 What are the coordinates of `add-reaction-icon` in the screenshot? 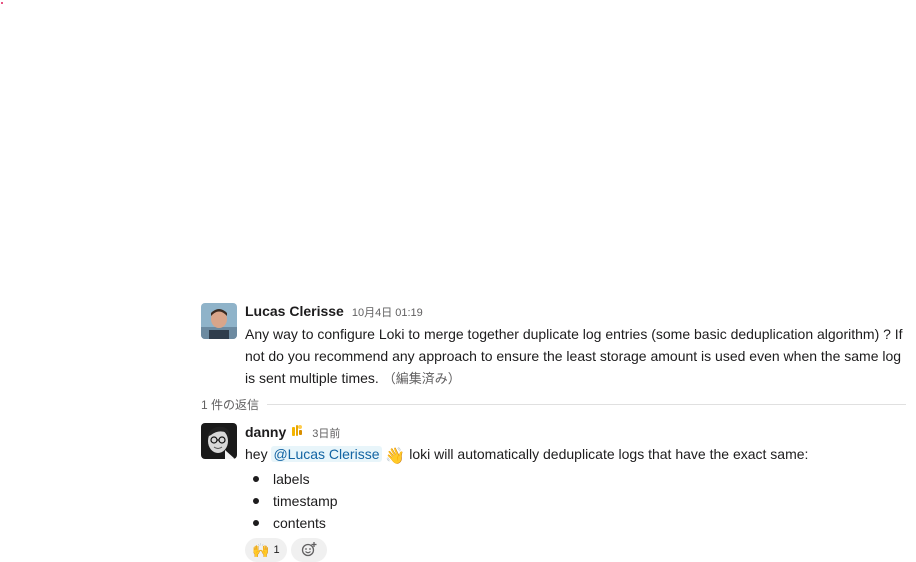 It's located at (309, 550).